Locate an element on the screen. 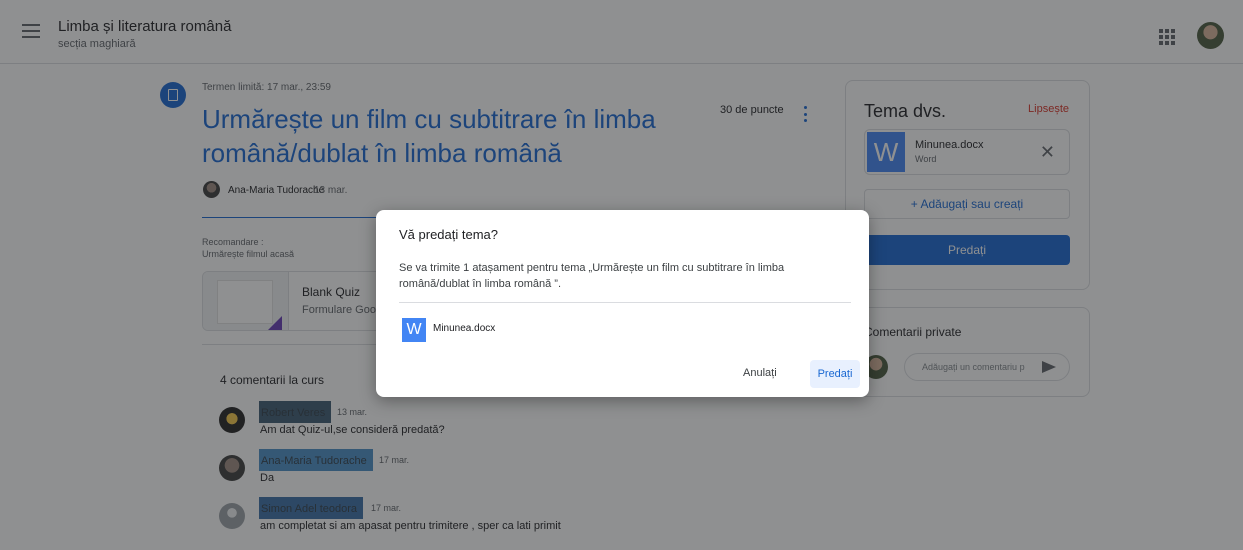 The image size is (1243, 550). dialog-title: Vă predați tema? is located at coordinates (449, 234).